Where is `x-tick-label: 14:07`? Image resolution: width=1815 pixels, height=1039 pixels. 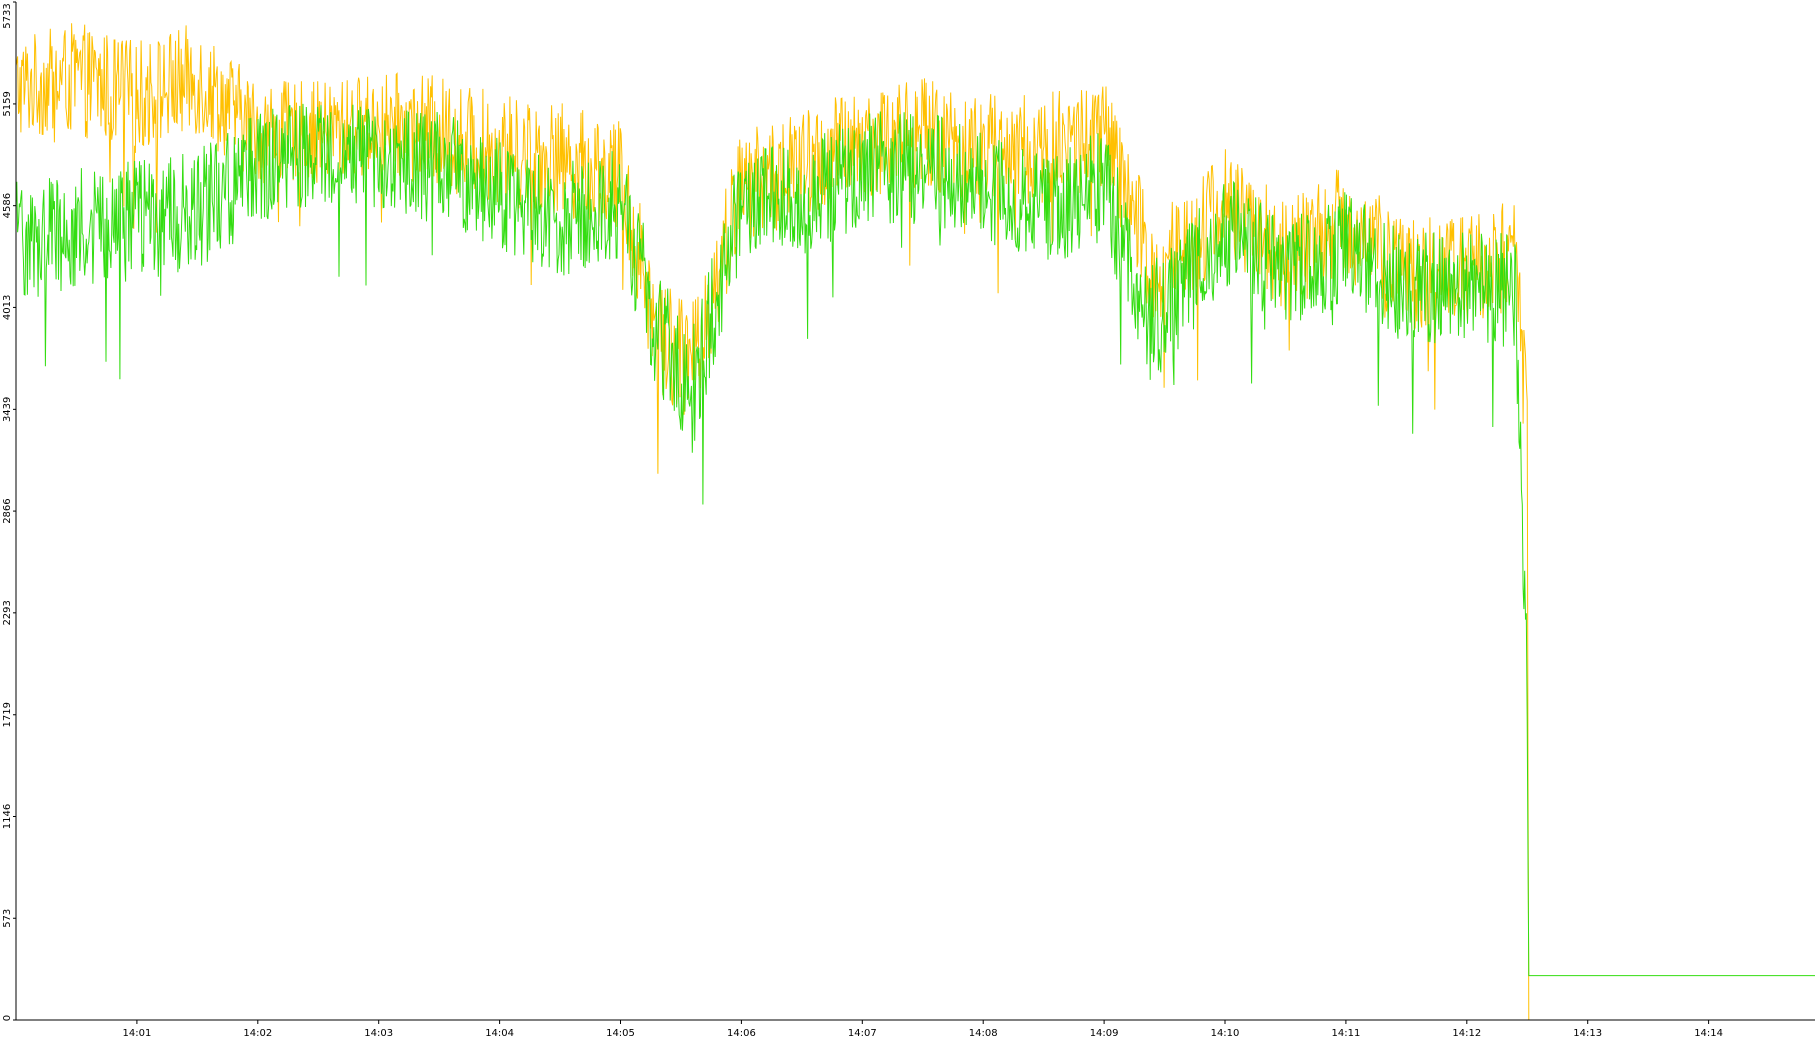
x-tick-label: 14:07 is located at coordinates (862, 1033).